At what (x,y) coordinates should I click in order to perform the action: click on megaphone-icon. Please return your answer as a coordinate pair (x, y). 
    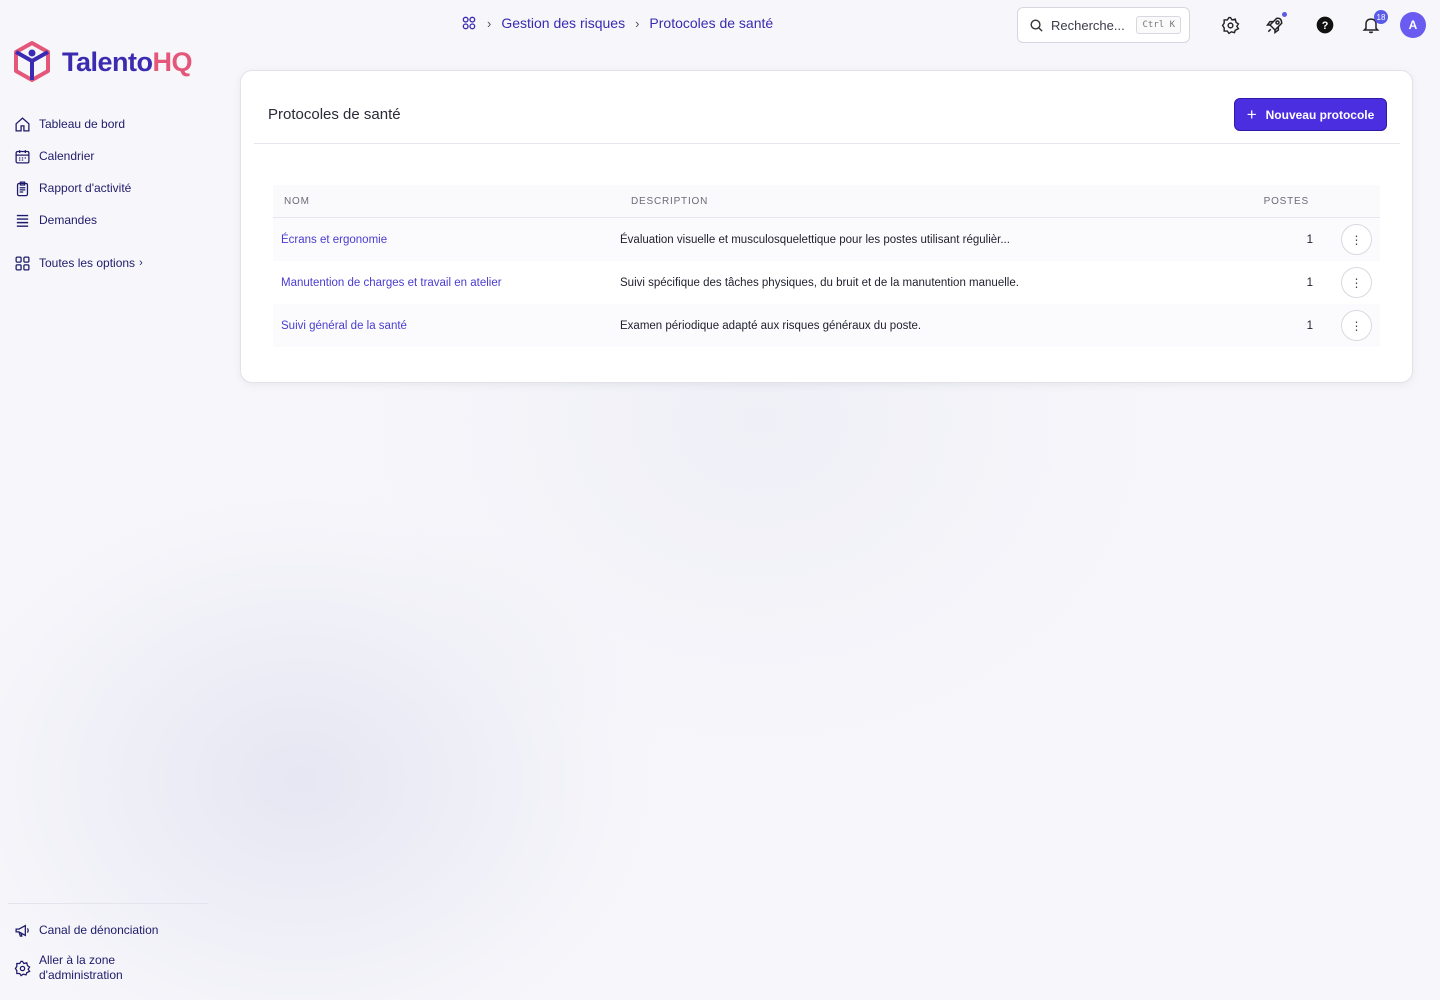
    Looking at the image, I should click on (22, 930).